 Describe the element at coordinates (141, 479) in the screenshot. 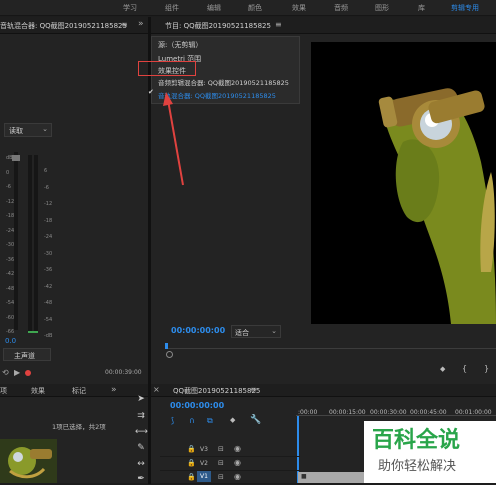

I see `pen-tool-icon: ✒` at that location.